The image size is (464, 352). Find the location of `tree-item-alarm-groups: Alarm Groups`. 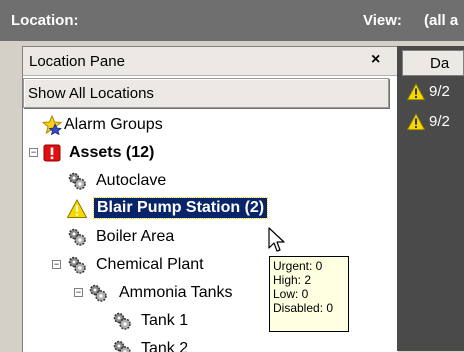

tree-item-alarm-groups: Alarm Groups is located at coordinates (142, 125).